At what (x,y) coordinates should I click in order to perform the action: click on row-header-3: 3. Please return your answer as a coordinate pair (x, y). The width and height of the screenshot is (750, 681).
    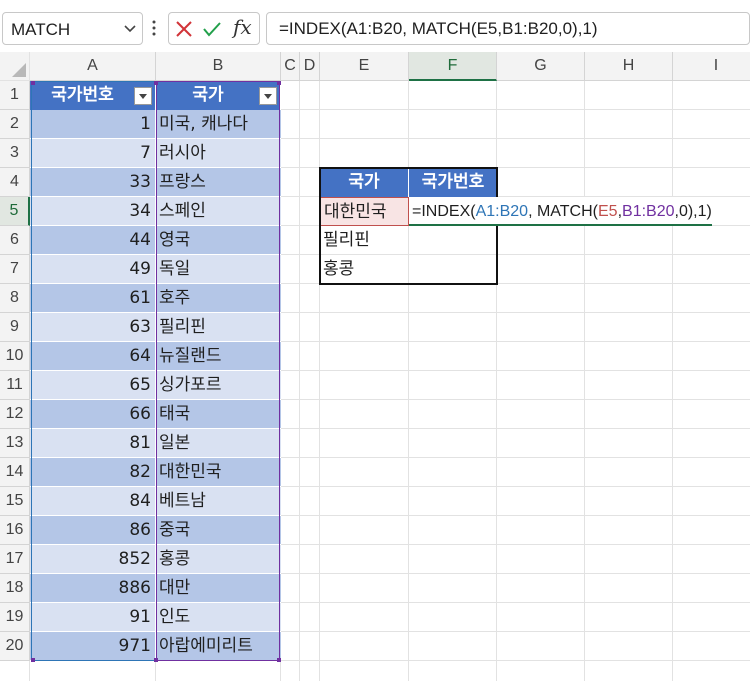
    Looking at the image, I should click on (15, 153).